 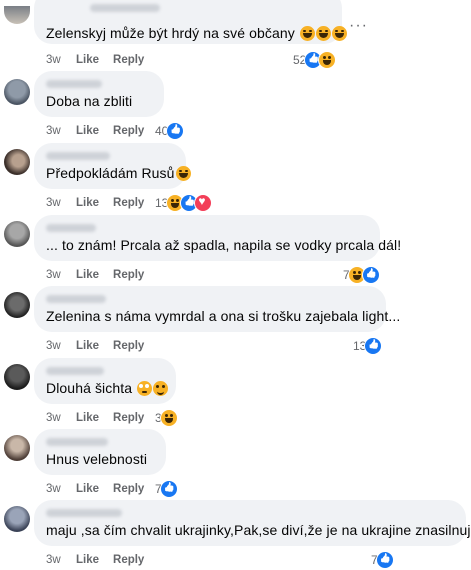 I want to click on eye-roll-emoji-icon, so click(x=145, y=388).